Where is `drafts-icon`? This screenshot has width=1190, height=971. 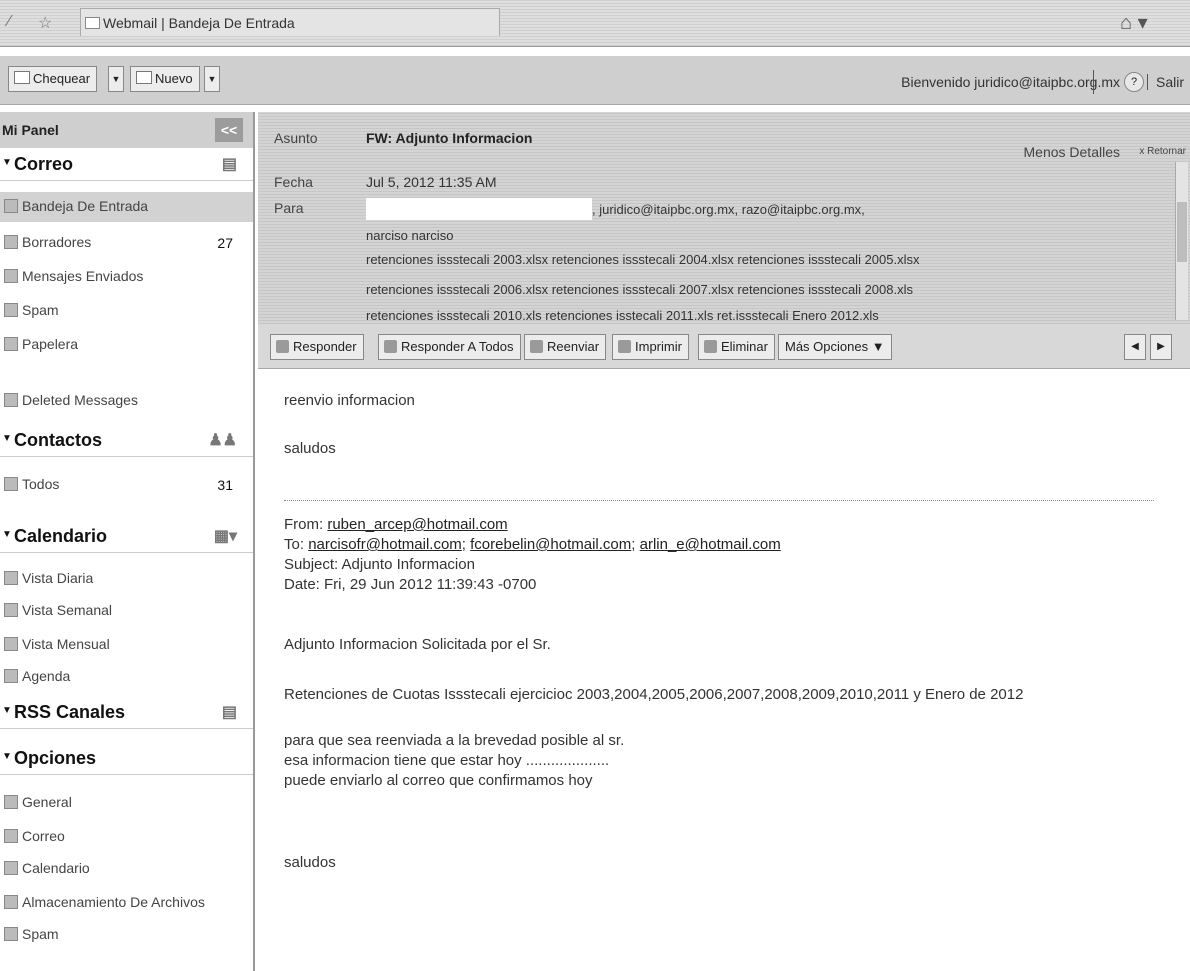 drafts-icon is located at coordinates (11, 242).